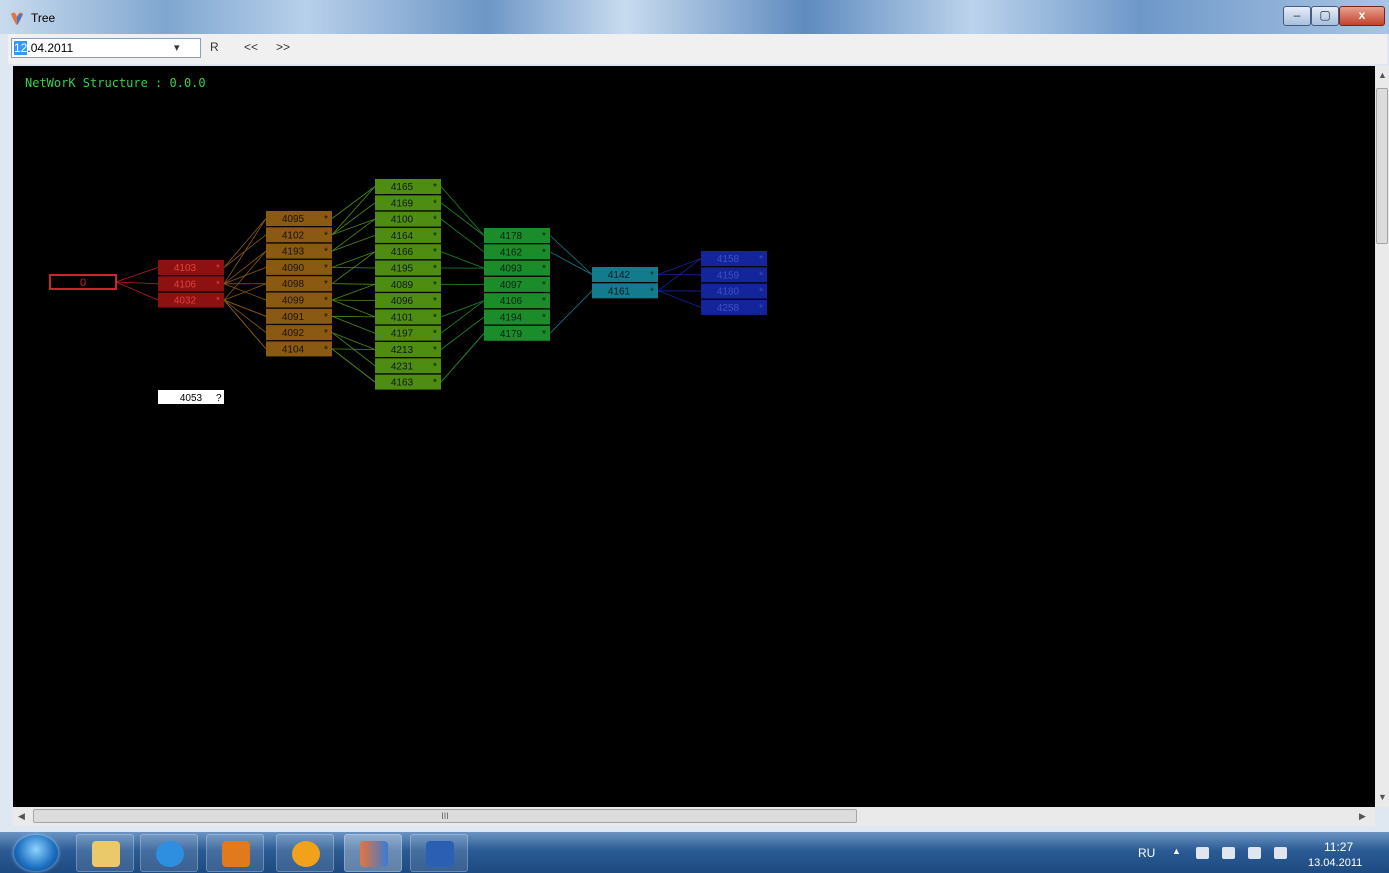 The height and width of the screenshot is (873, 1389). Describe the element at coordinates (517, 284) in the screenshot. I see `tree-node: 4097 *` at that location.